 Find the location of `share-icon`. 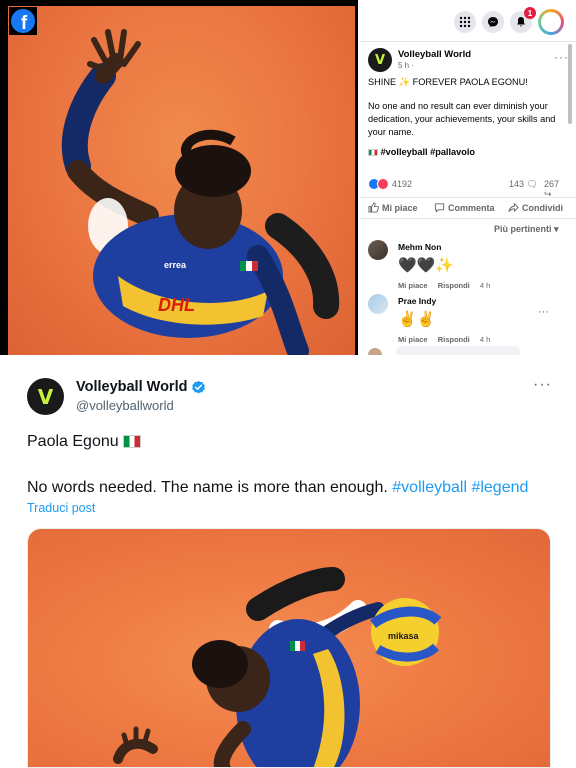

share-icon is located at coordinates (513, 207).